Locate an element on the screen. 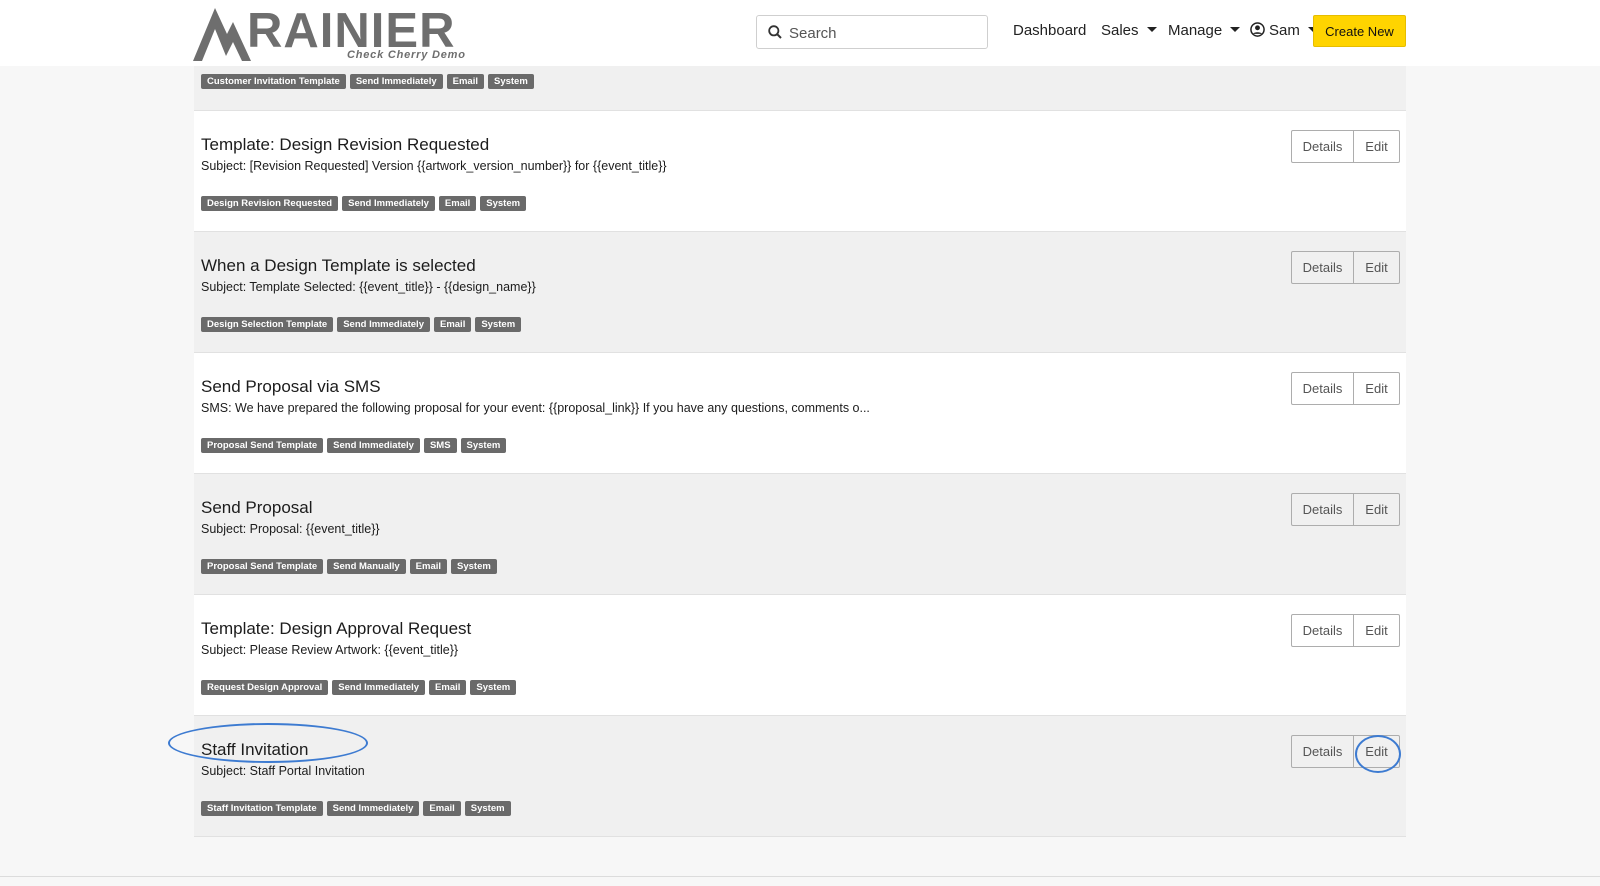 This screenshot has width=1600, height=886. nav-sales-dropdown: Sales is located at coordinates (1129, 30).